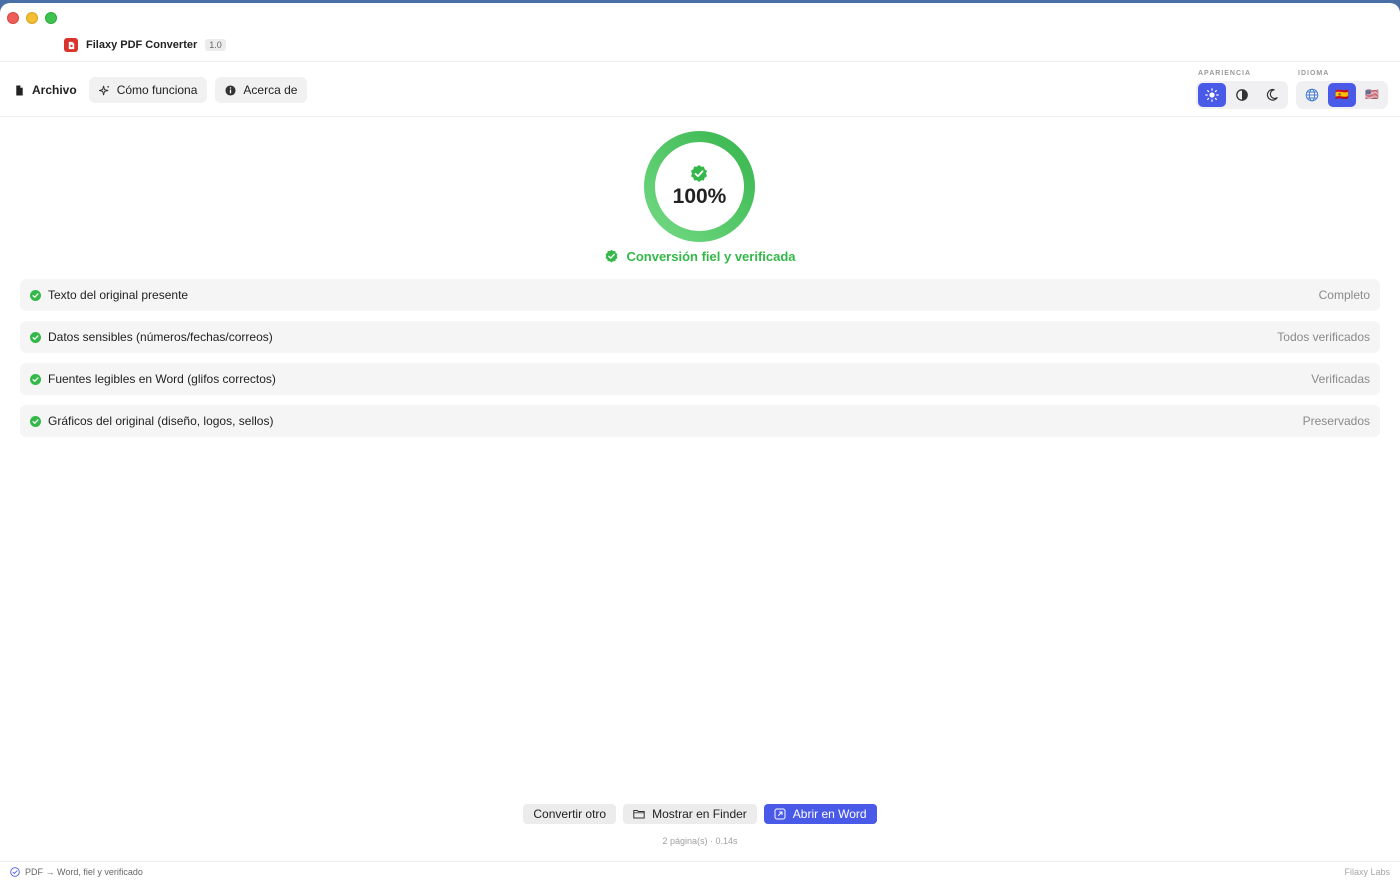 This screenshot has height=881, width=1400. I want to click on nav-acerca-de-label: Acerca de, so click(270, 90).